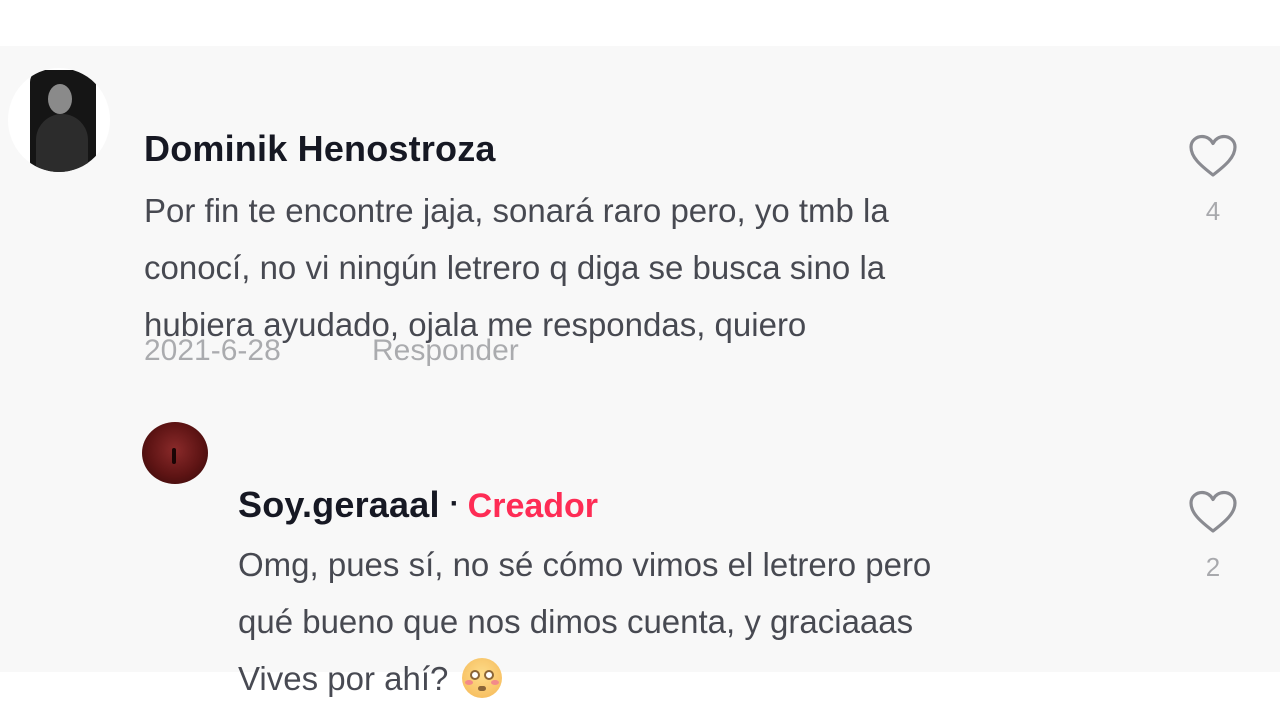  I want to click on reply-header: Soy.geraaal · Creador, so click(418, 505).